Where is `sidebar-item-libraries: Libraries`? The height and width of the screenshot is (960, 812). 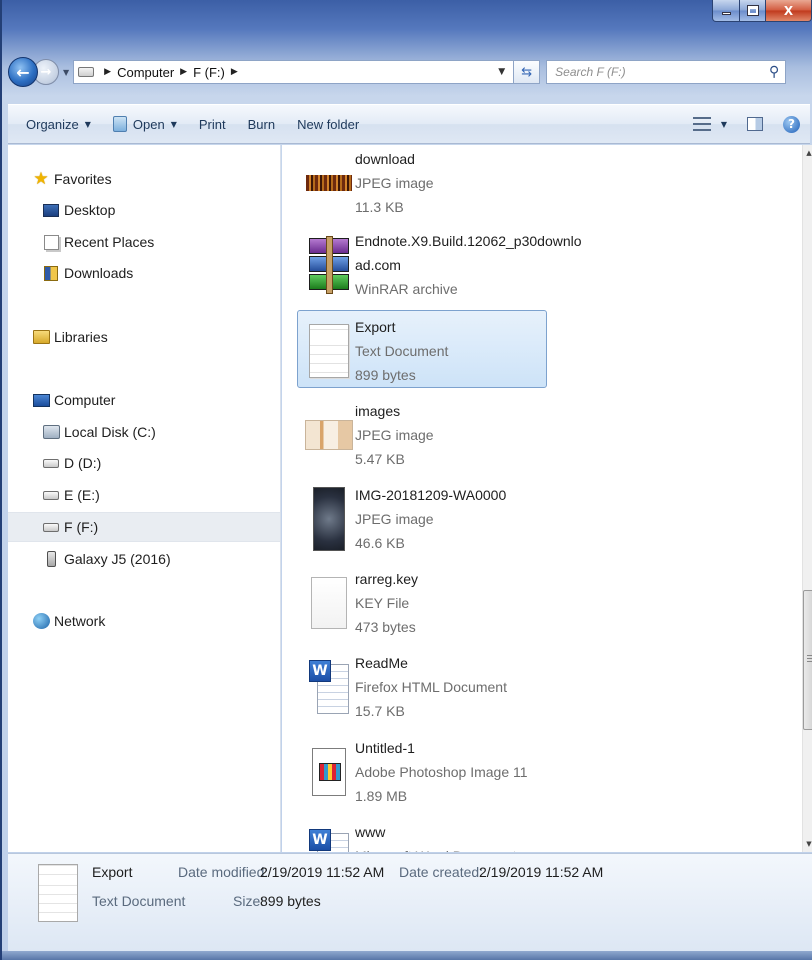
sidebar-item-libraries: Libraries is located at coordinates (70, 337).